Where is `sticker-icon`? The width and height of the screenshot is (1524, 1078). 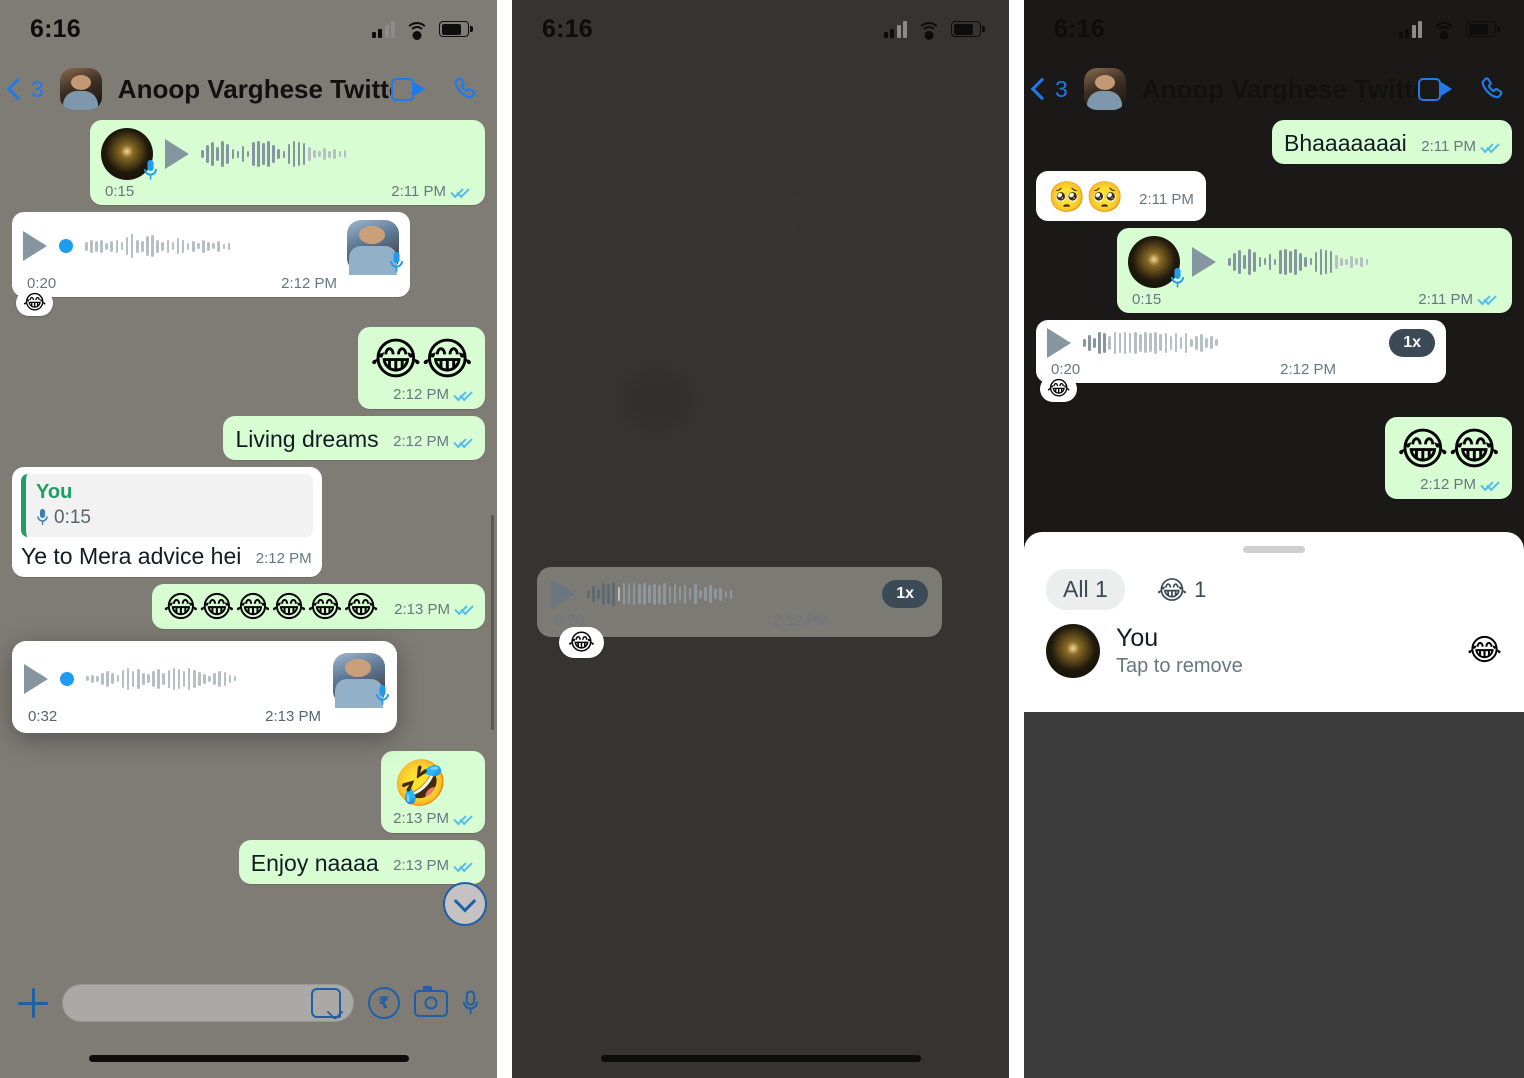 sticker-icon is located at coordinates (326, 1003).